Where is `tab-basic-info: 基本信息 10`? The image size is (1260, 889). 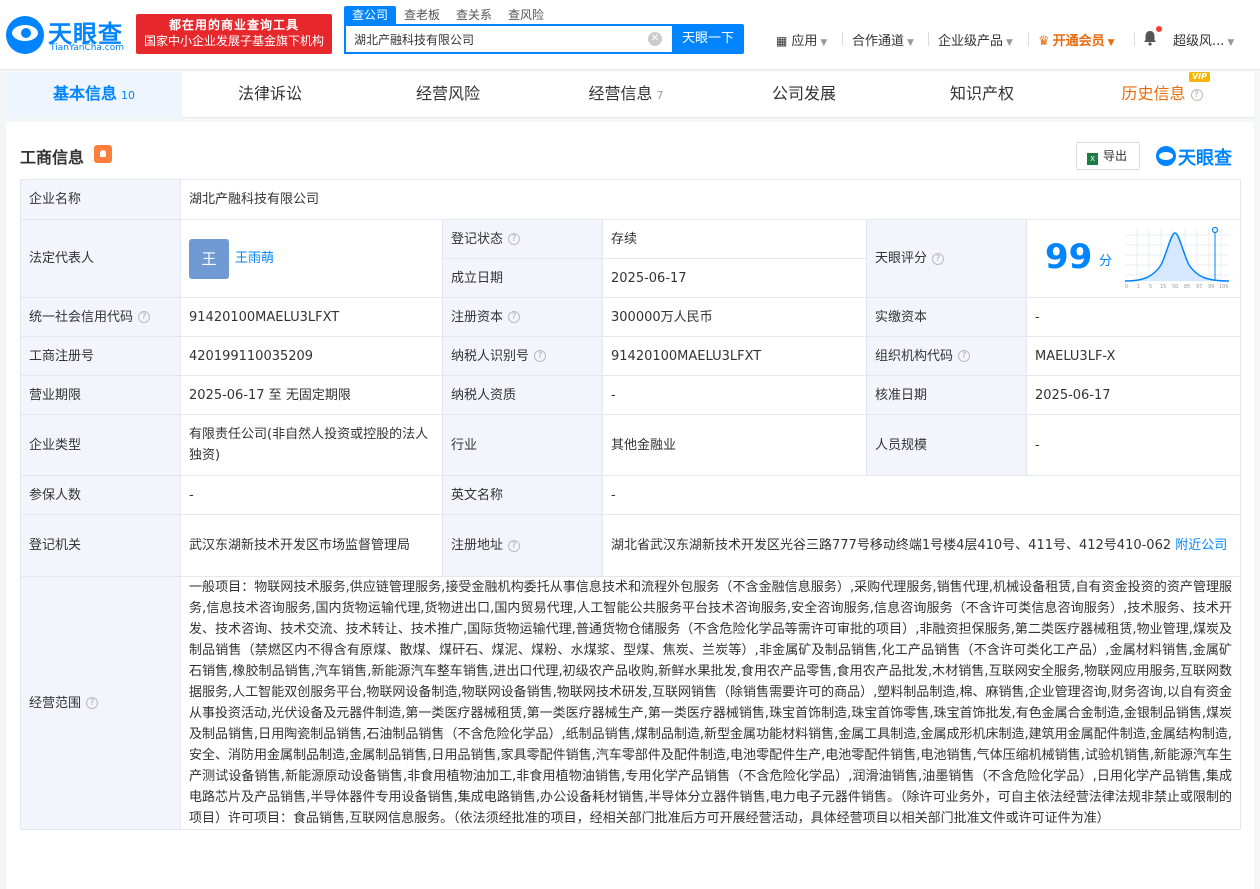
tab-basic-info: 基本信息 10 is located at coordinates (94, 95).